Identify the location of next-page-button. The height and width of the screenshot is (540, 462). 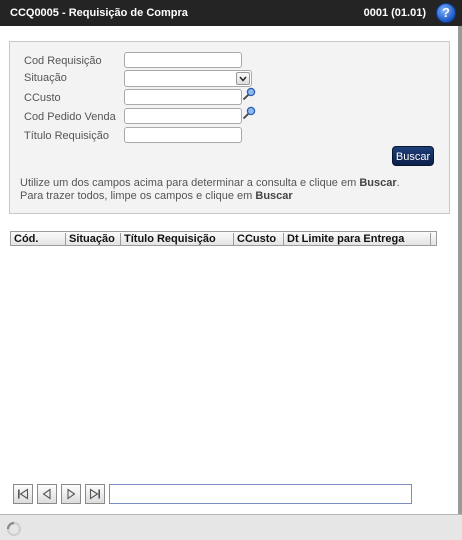
(71, 494).